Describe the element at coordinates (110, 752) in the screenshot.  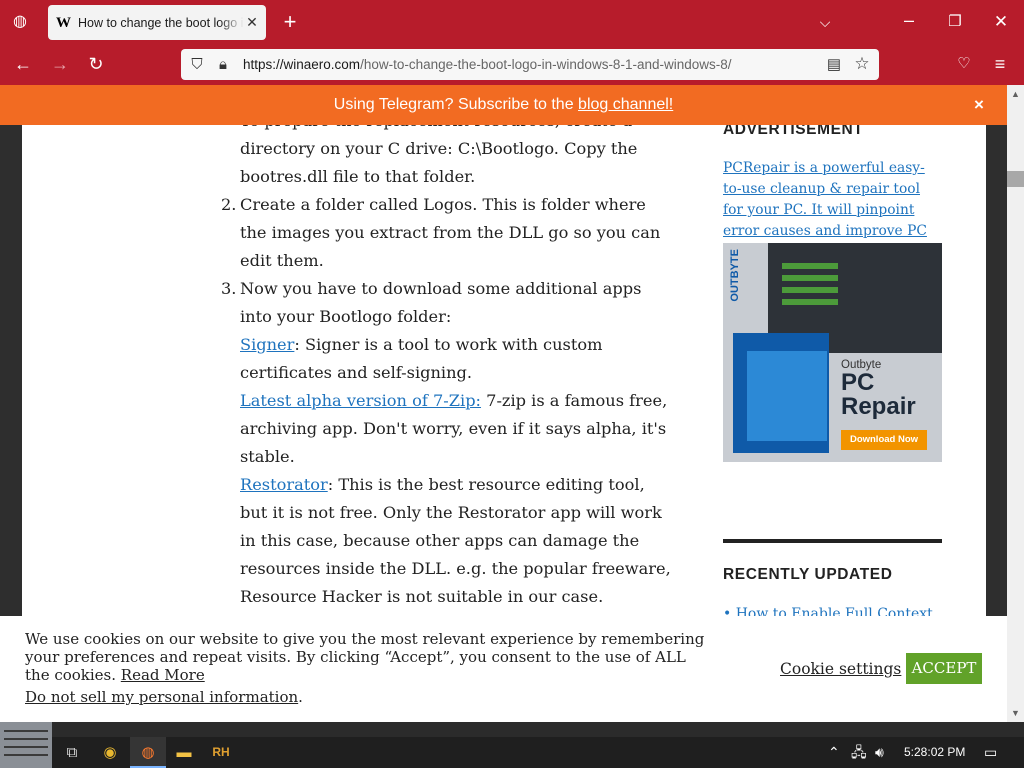
I see `chrome-icon: ◉` at that location.